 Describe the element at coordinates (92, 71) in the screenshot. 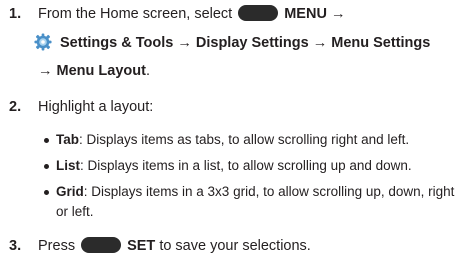

I see `menu-layout-path: → Menu Layout` at that location.